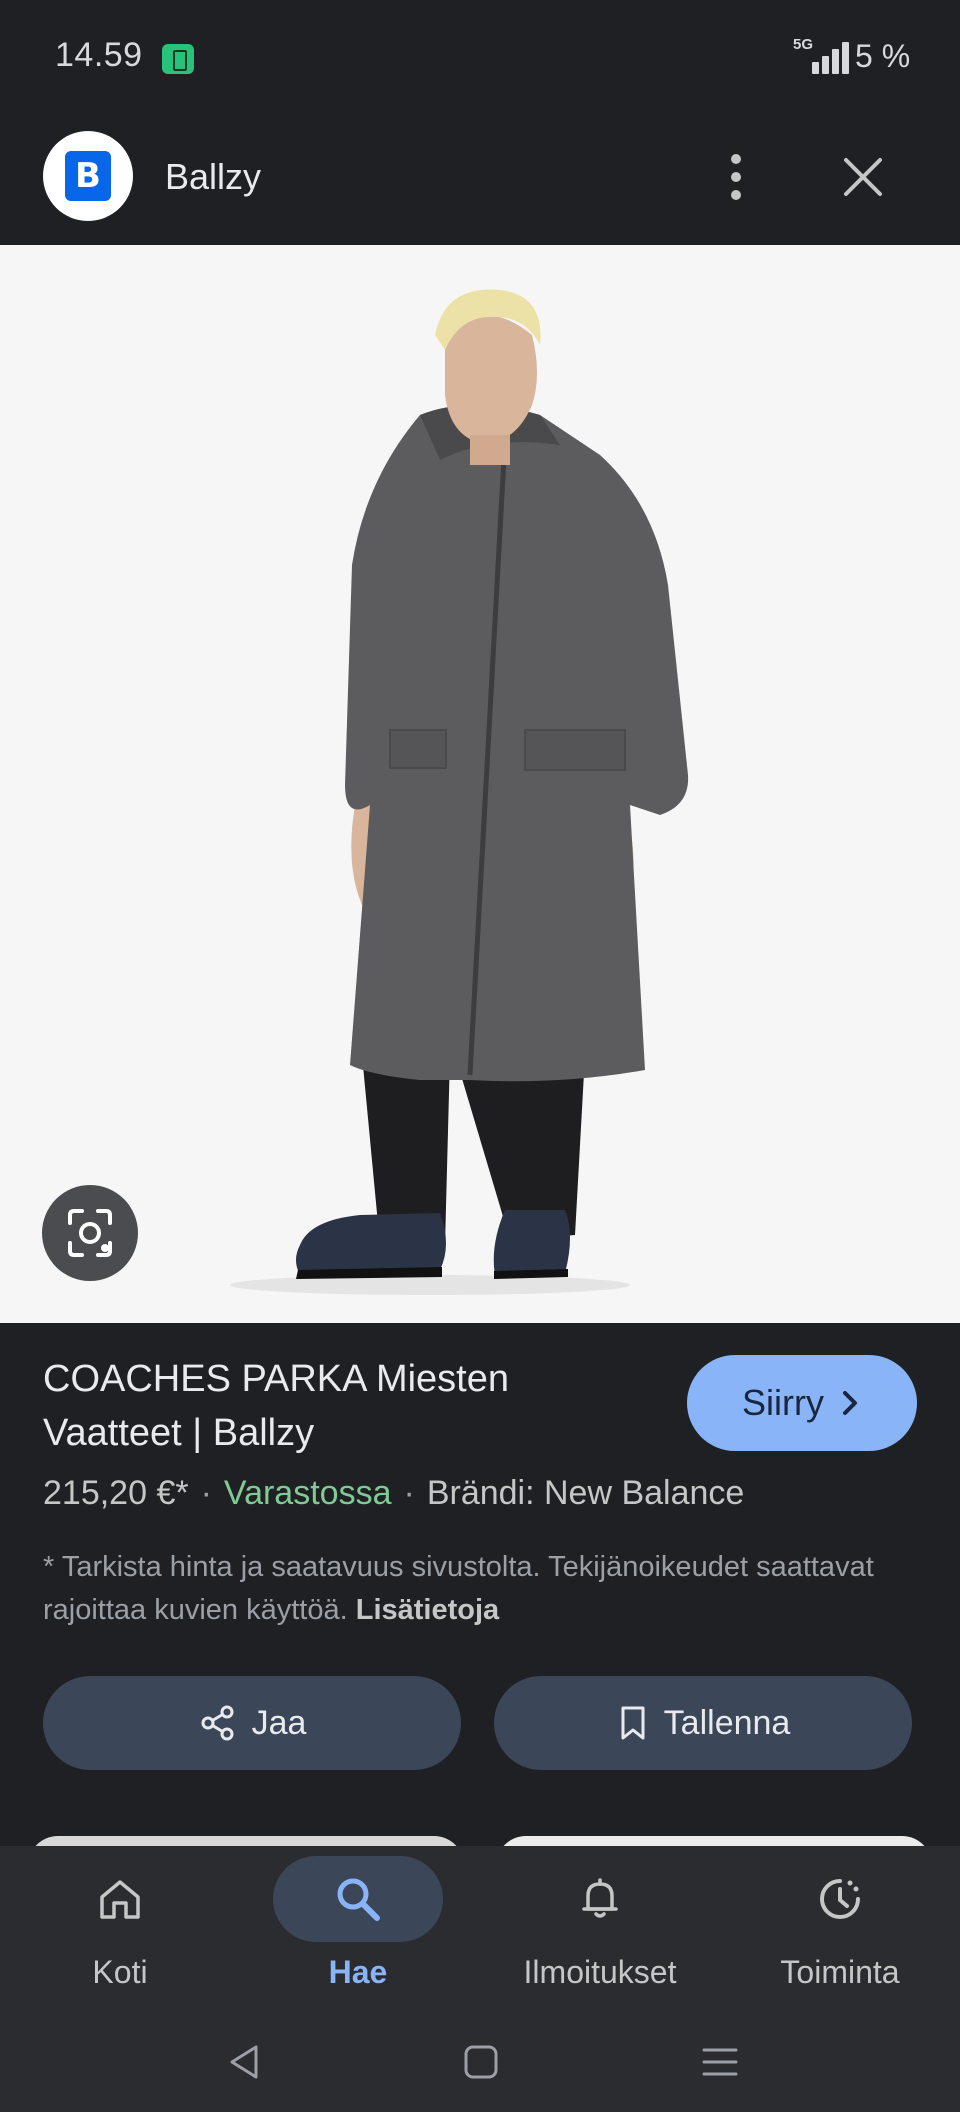 This screenshot has height=2112, width=960. What do you see at coordinates (178, 59) in the screenshot?
I see `battery-saver-icon` at bounding box center [178, 59].